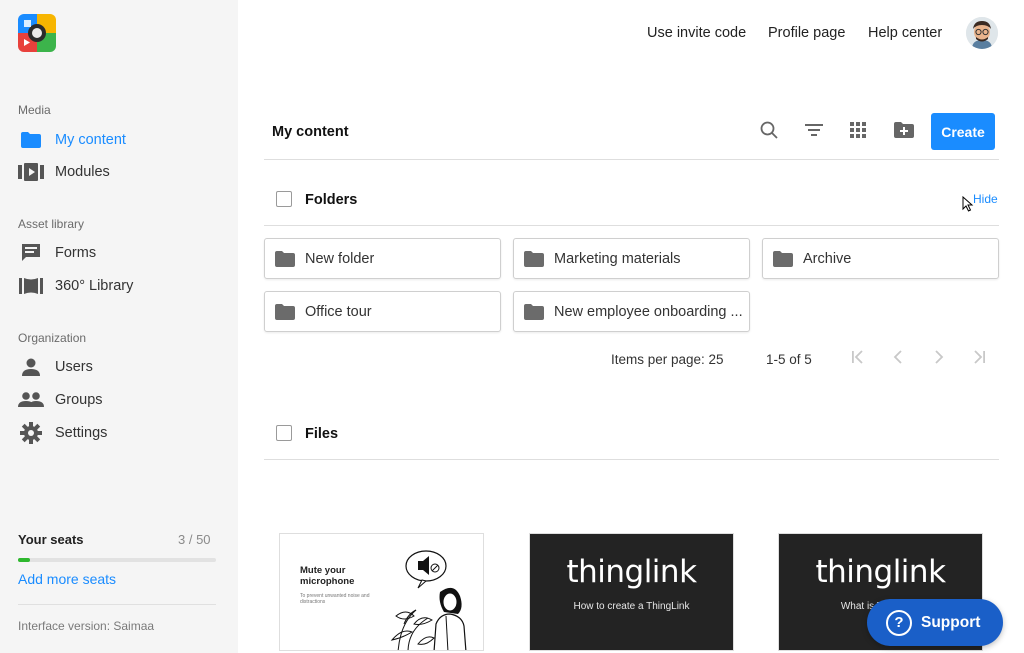 This screenshot has width=1024, height=653. I want to click on filter-icon, so click(814, 132).